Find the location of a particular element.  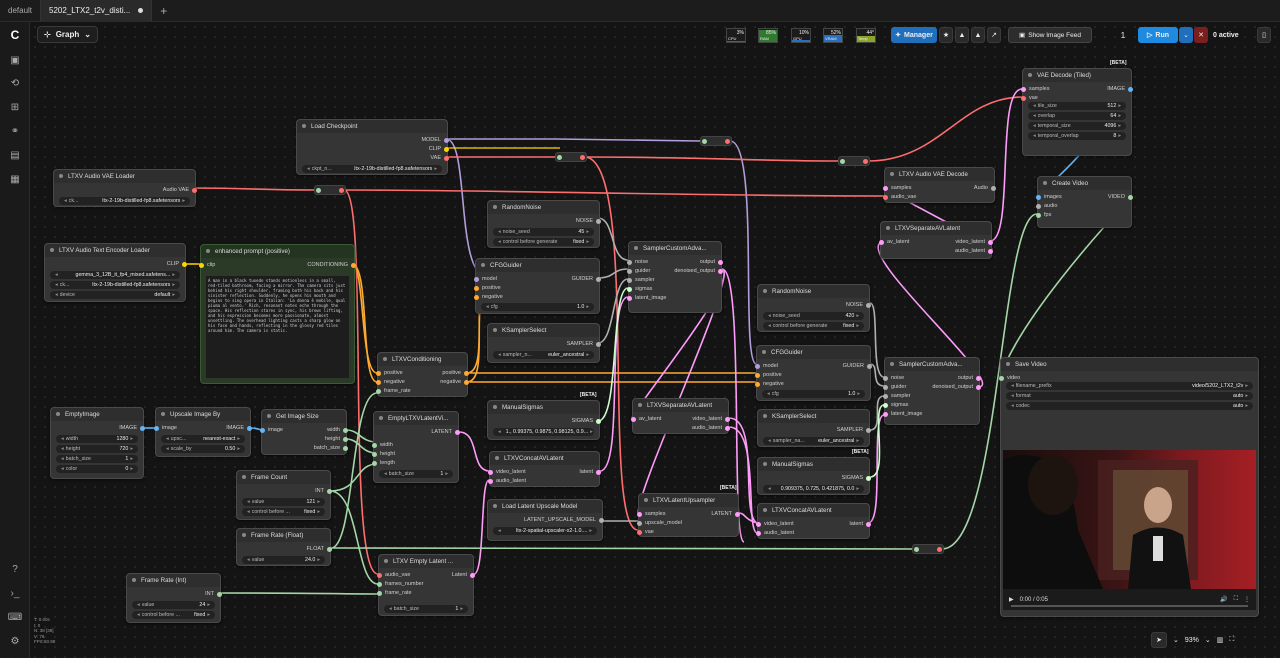

node-widget: codec auto is located at coordinates (1129, 406).